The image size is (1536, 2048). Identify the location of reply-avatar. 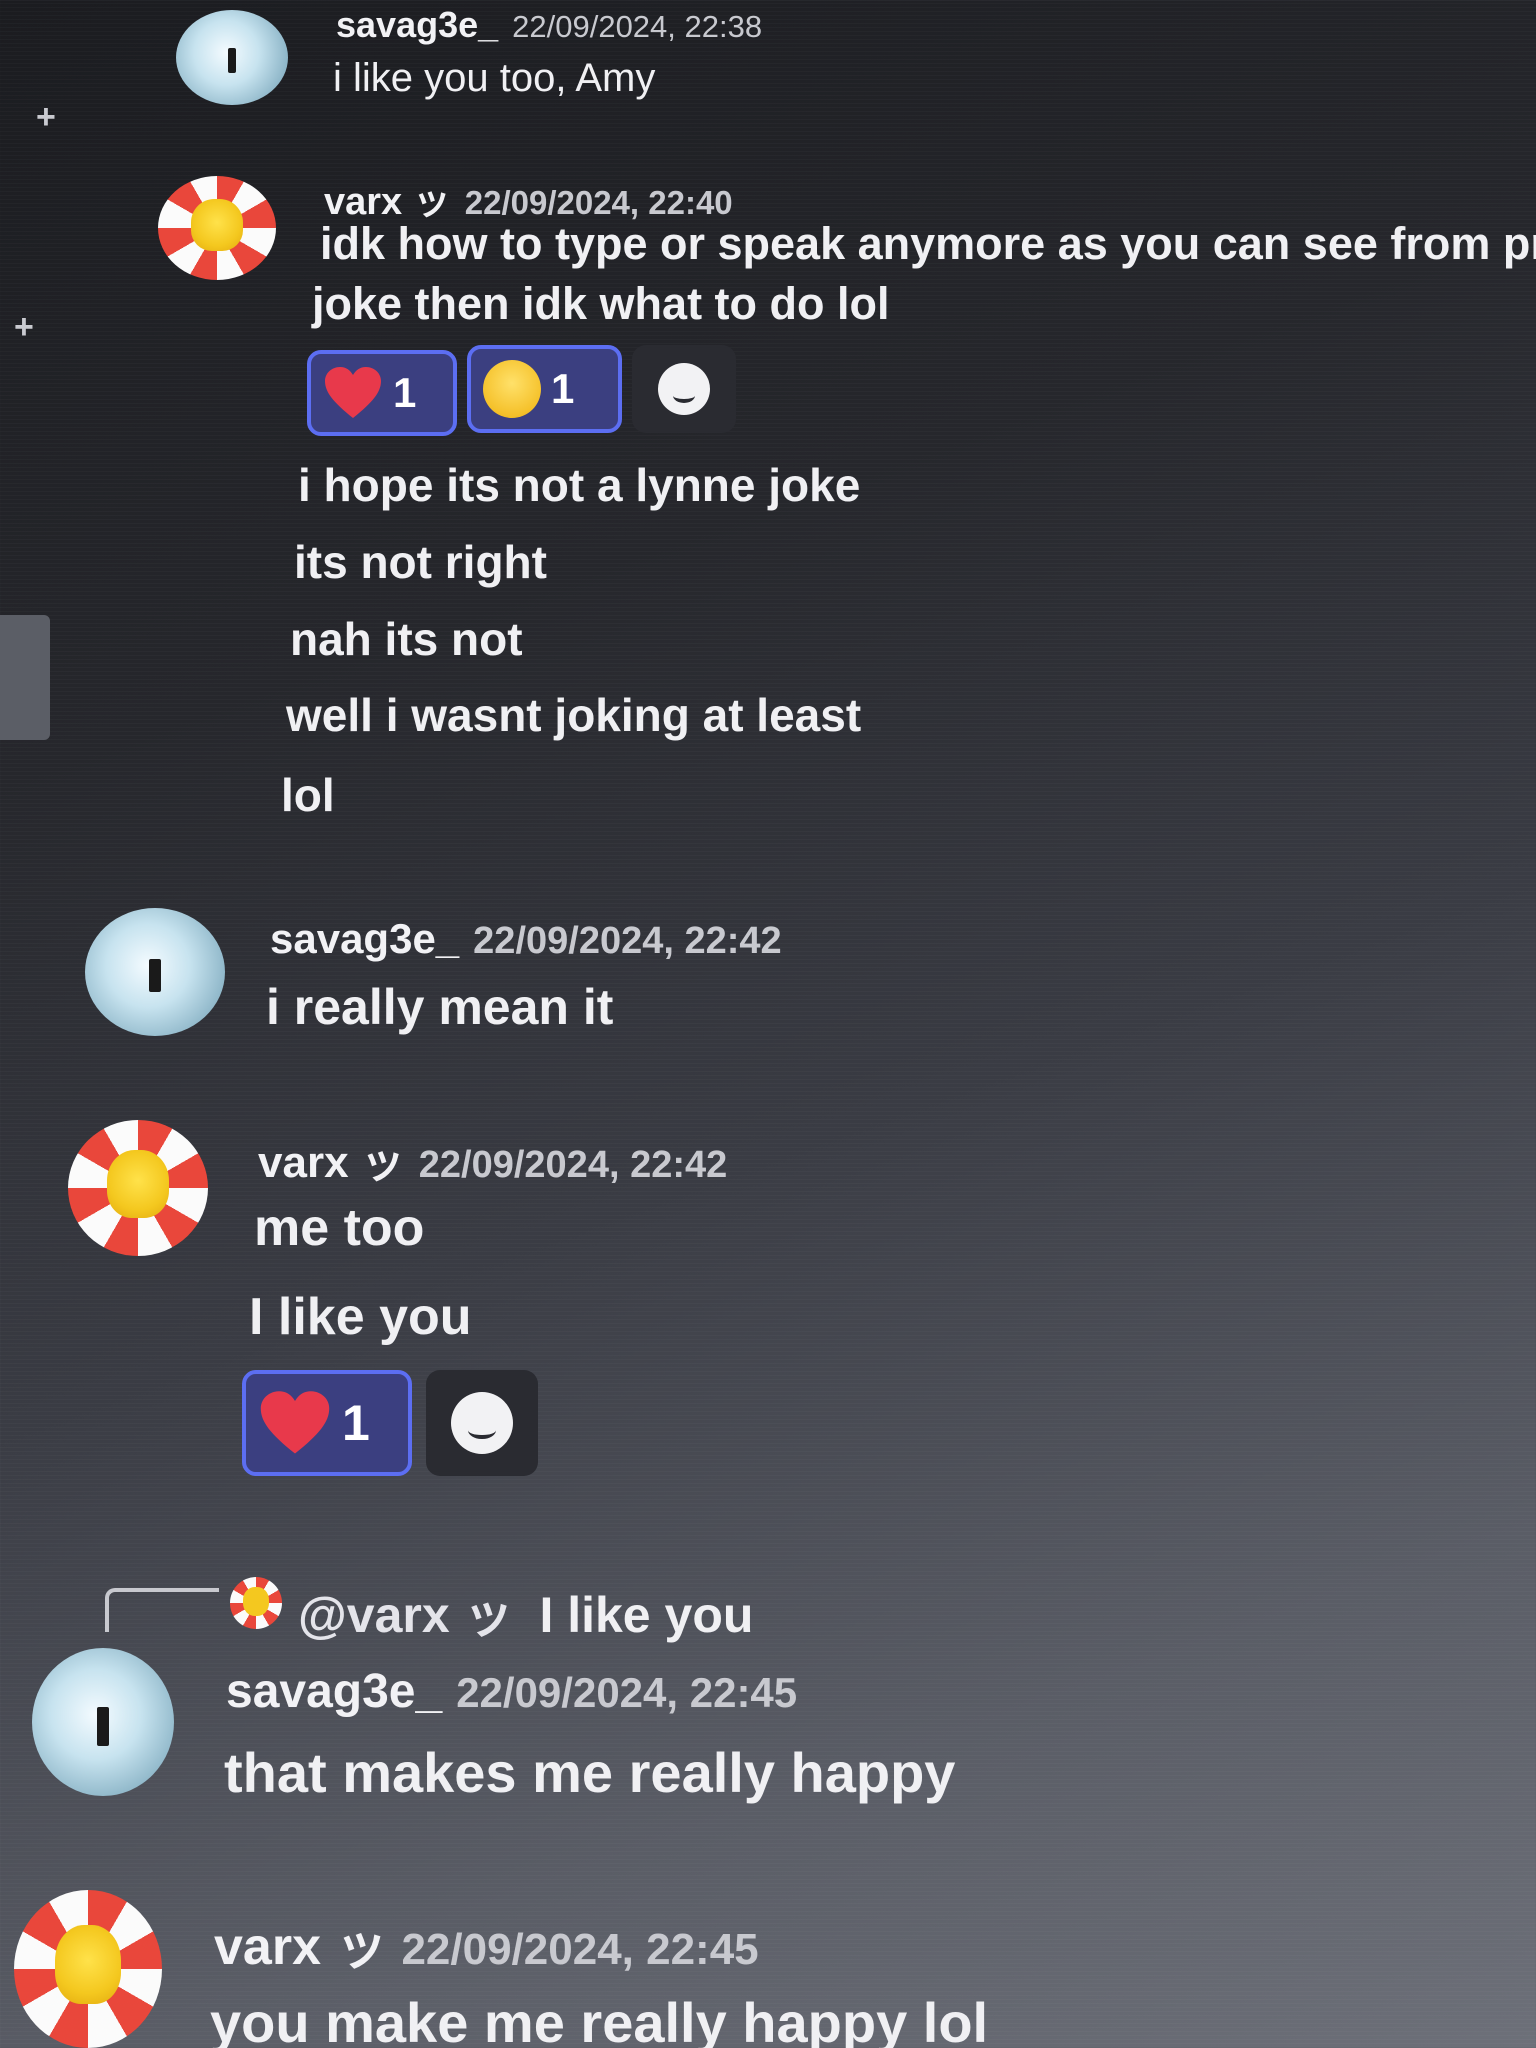
(256, 1603).